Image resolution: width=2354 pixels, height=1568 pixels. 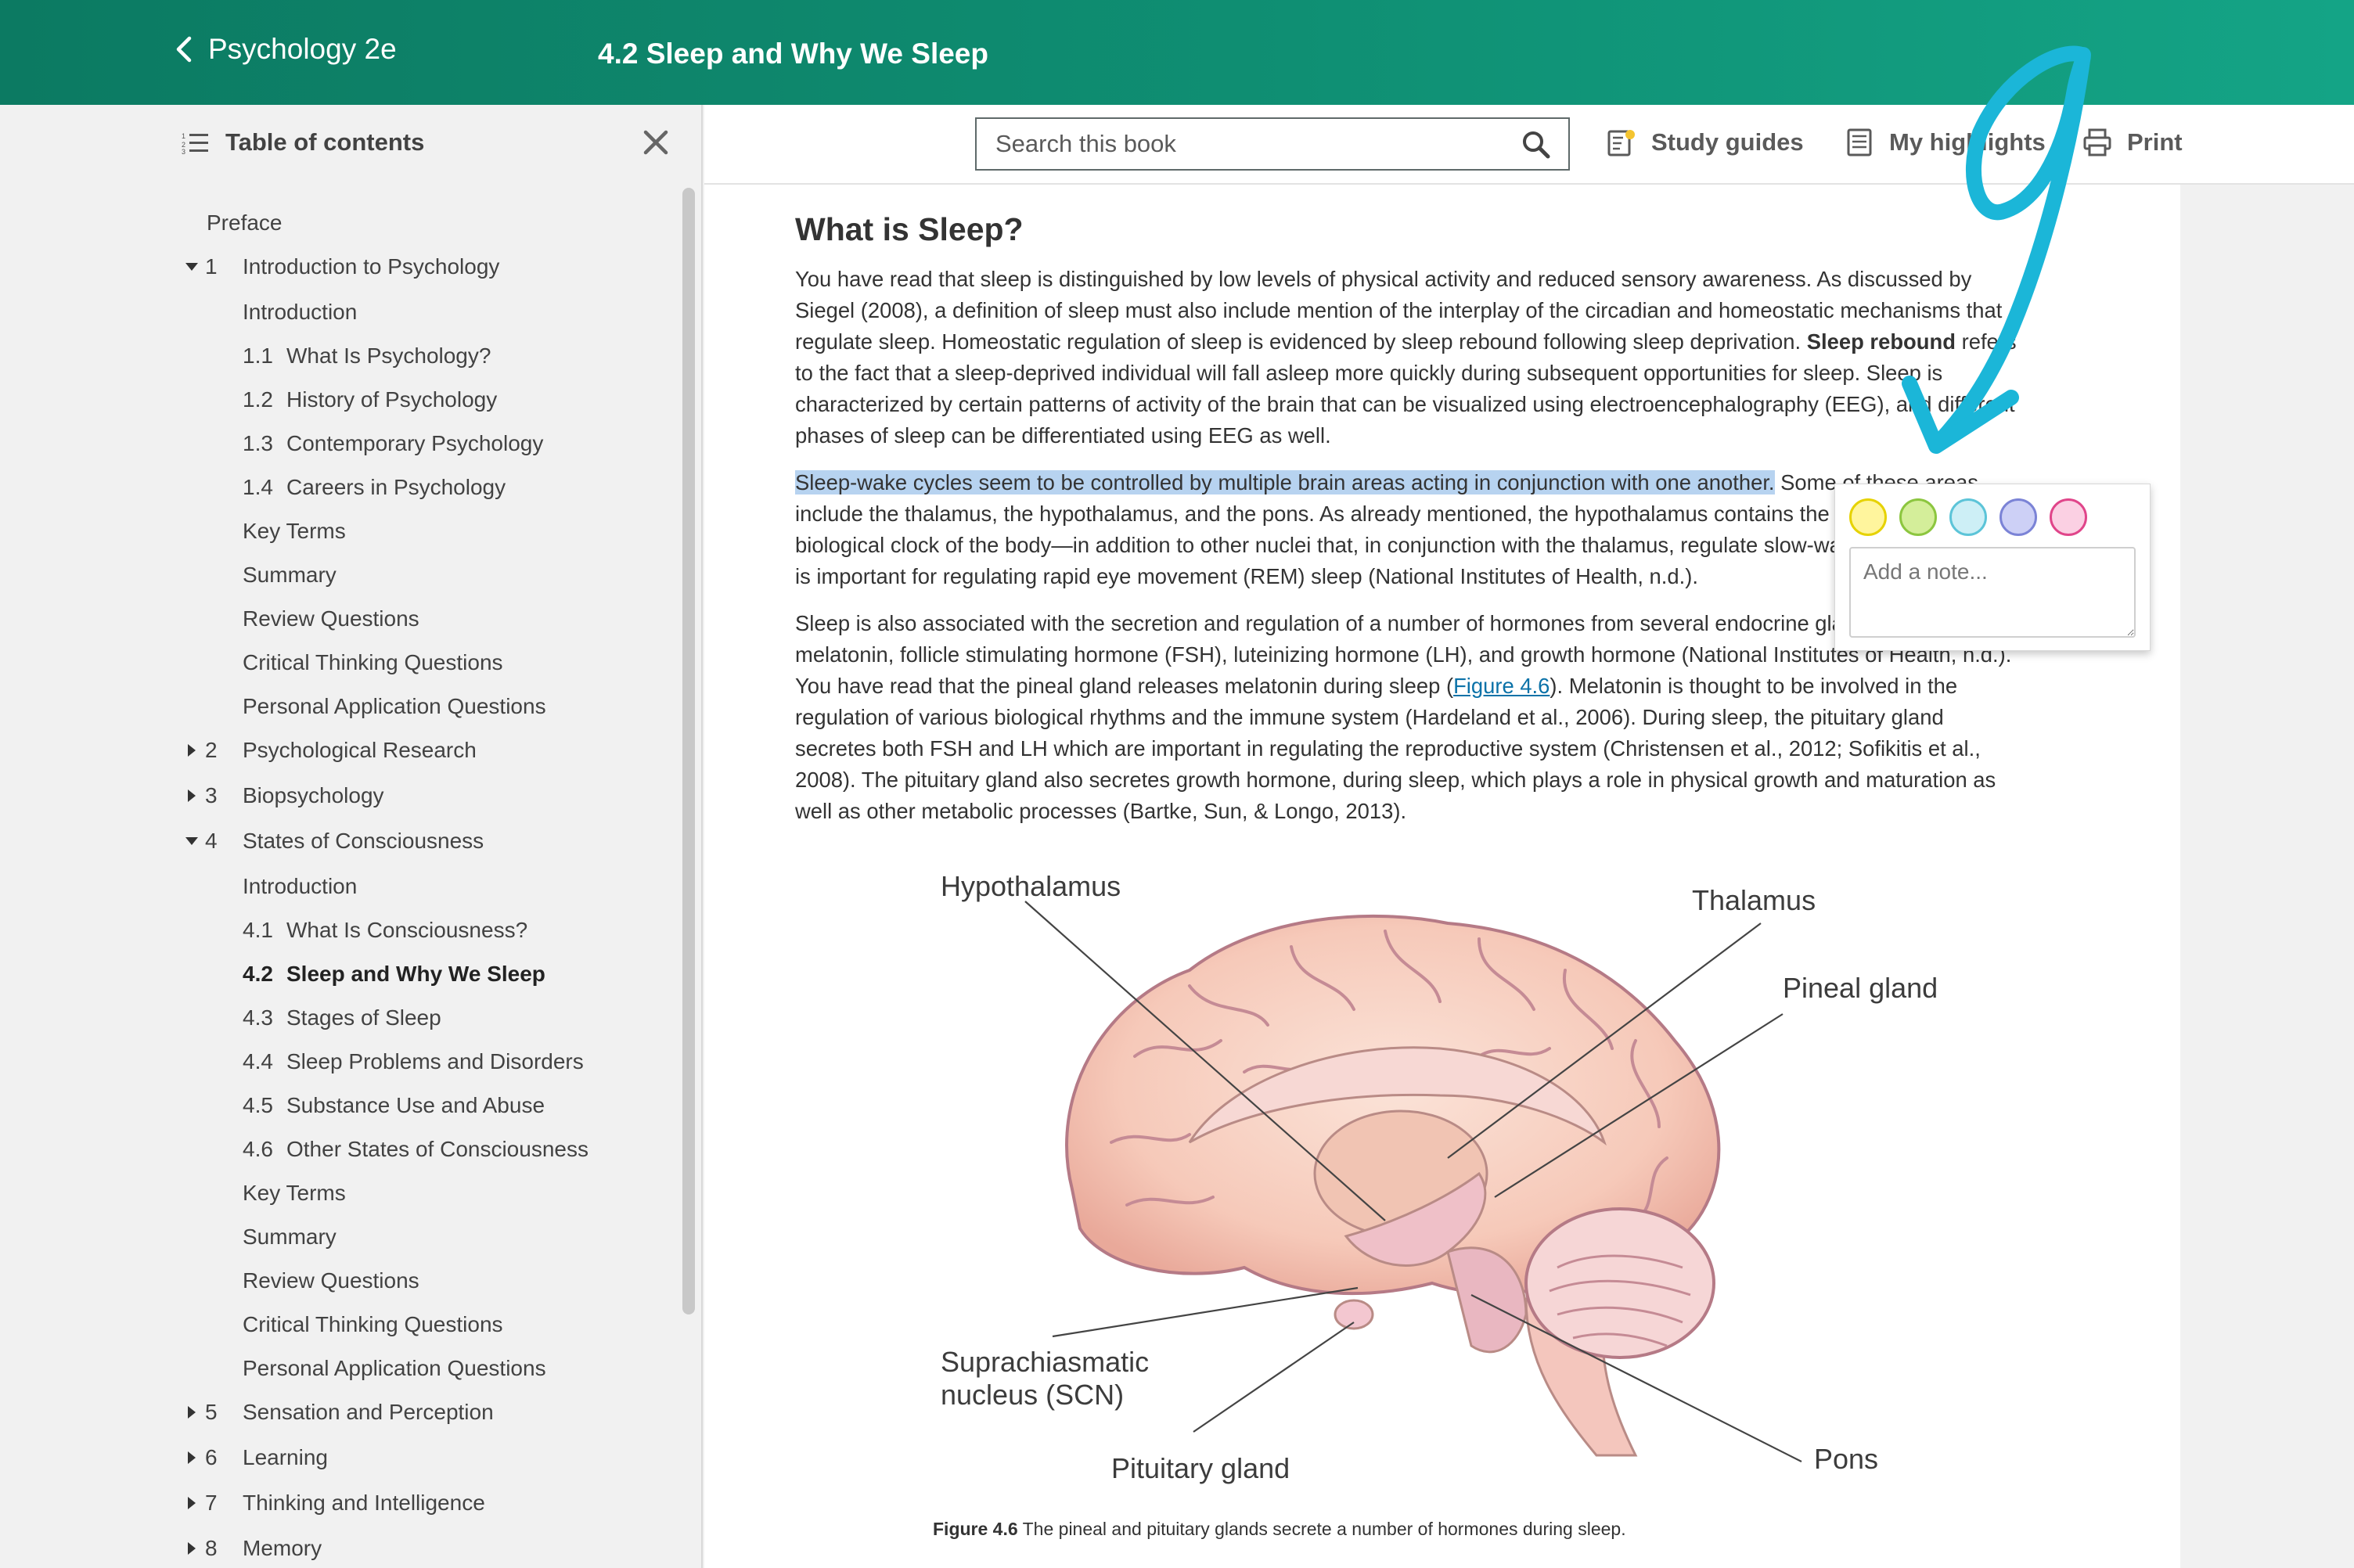 What do you see at coordinates (2097, 142) in the screenshot?
I see `print-icon` at bounding box center [2097, 142].